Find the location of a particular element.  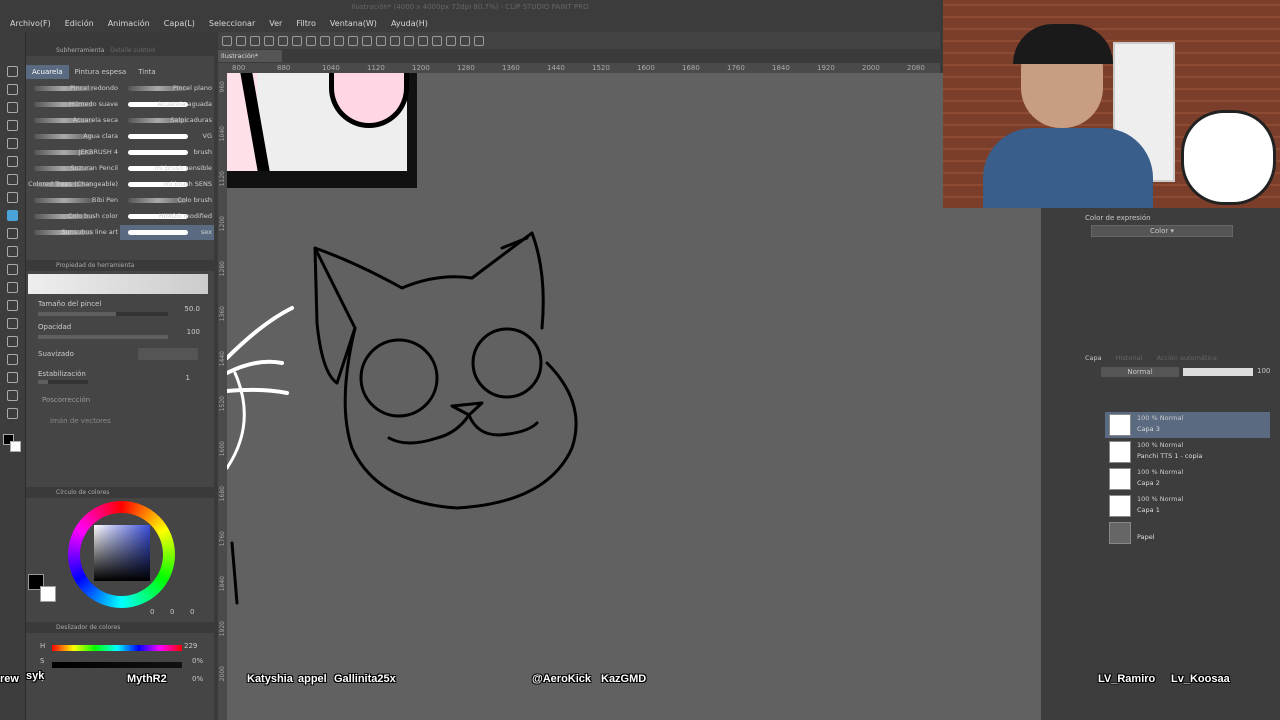

expression-color-select: Color ▾ is located at coordinates (1162, 231).